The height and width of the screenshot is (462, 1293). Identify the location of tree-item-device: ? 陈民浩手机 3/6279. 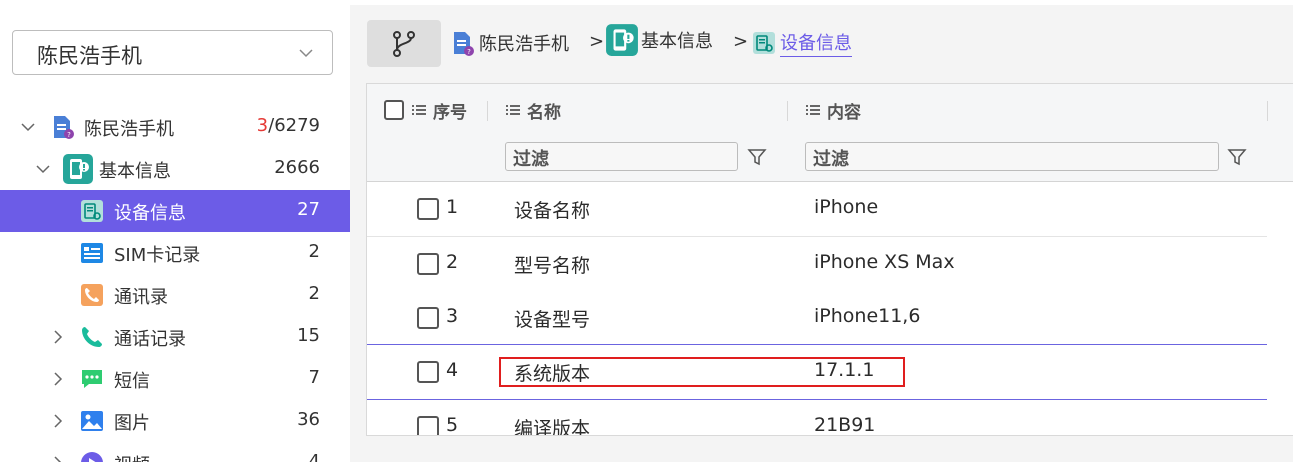
(175, 127).